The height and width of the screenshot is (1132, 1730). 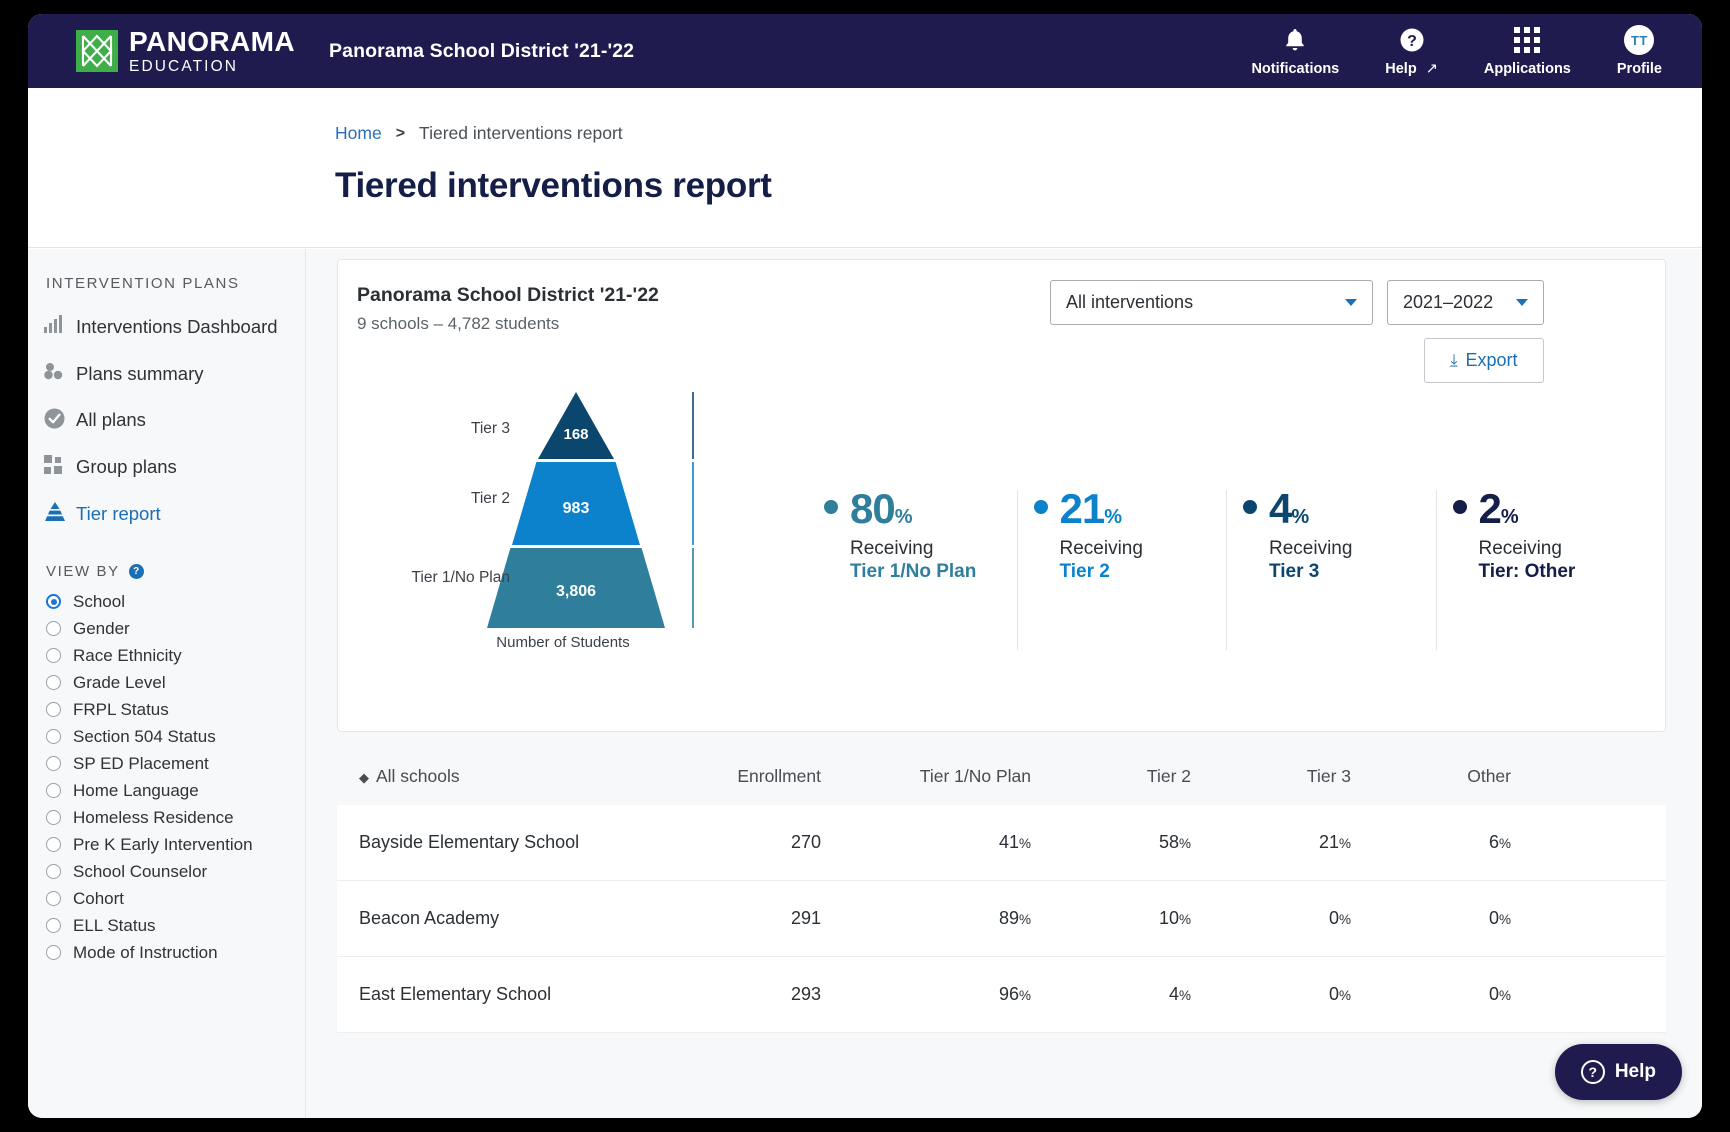 I want to click on stat-value: 80, so click(x=873, y=508).